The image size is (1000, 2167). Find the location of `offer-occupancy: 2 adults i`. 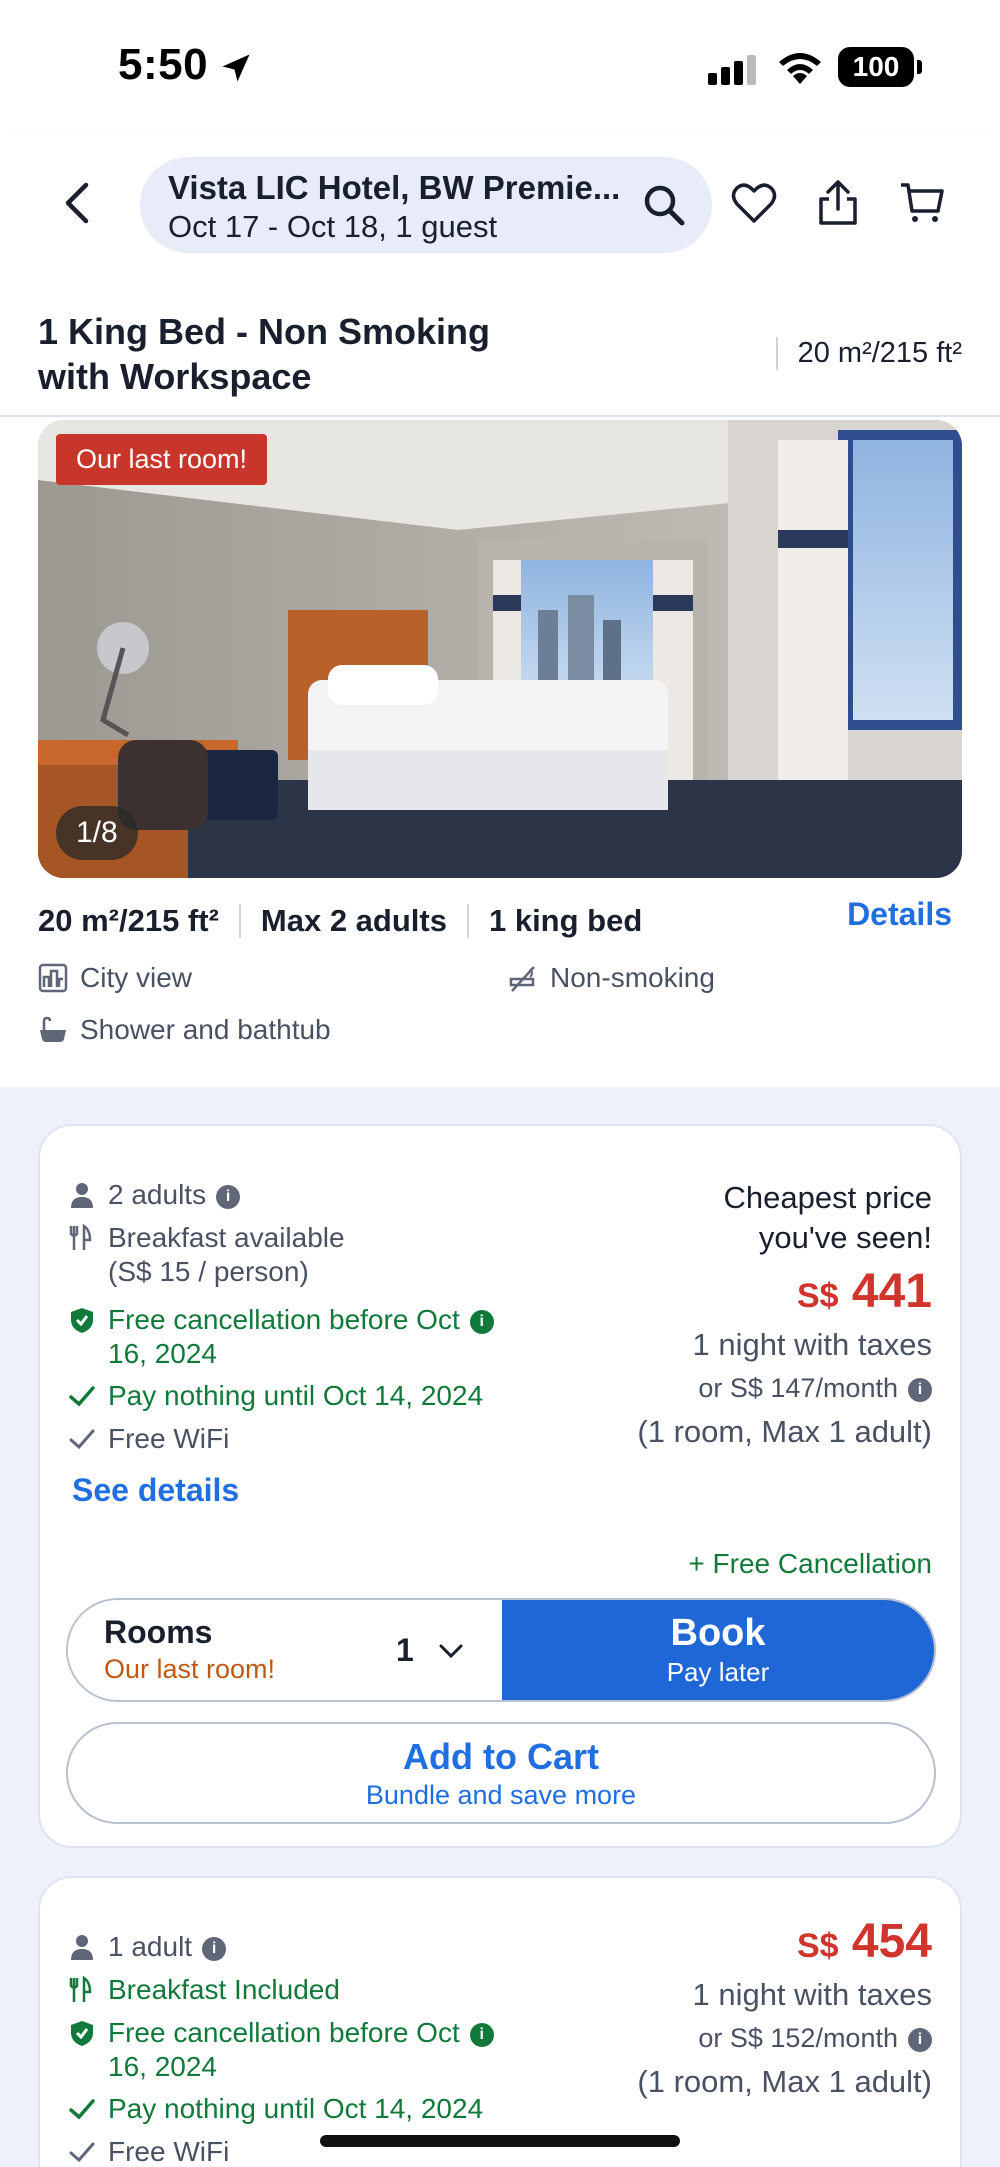

offer-occupancy: 2 adults i is located at coordinates (154, 1195).